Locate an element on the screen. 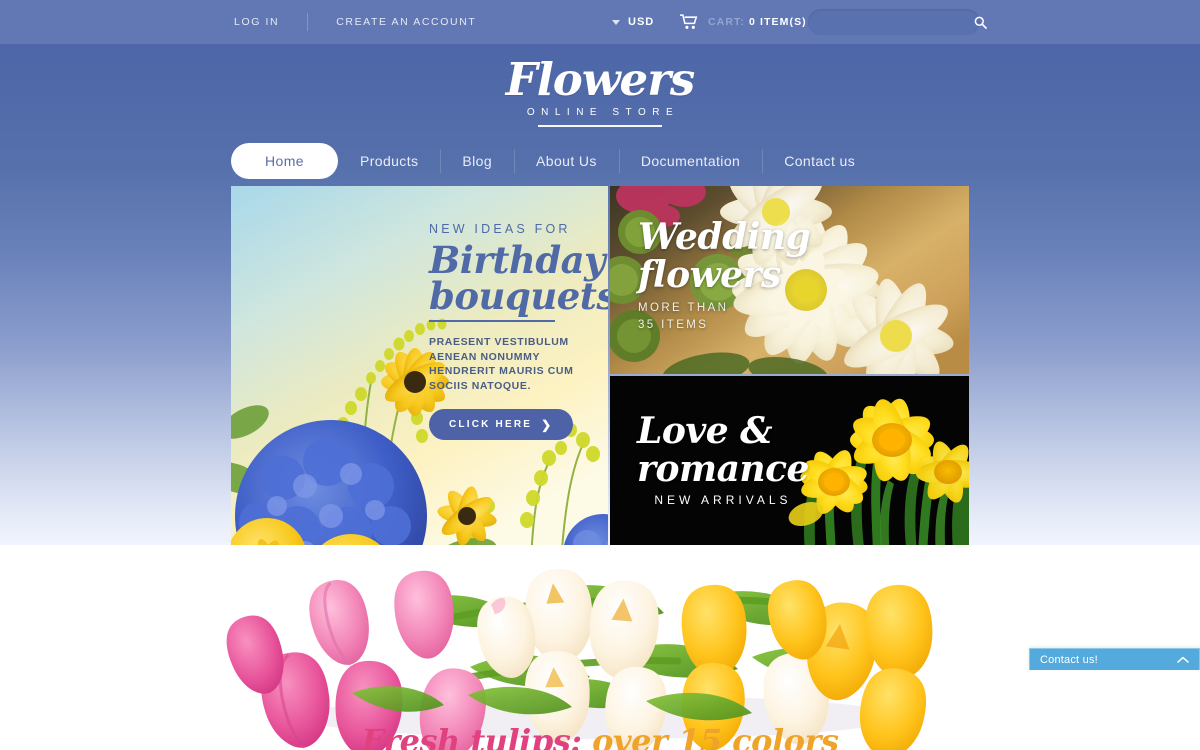  chevron-up-icon is located at coordinates (1183, 660).